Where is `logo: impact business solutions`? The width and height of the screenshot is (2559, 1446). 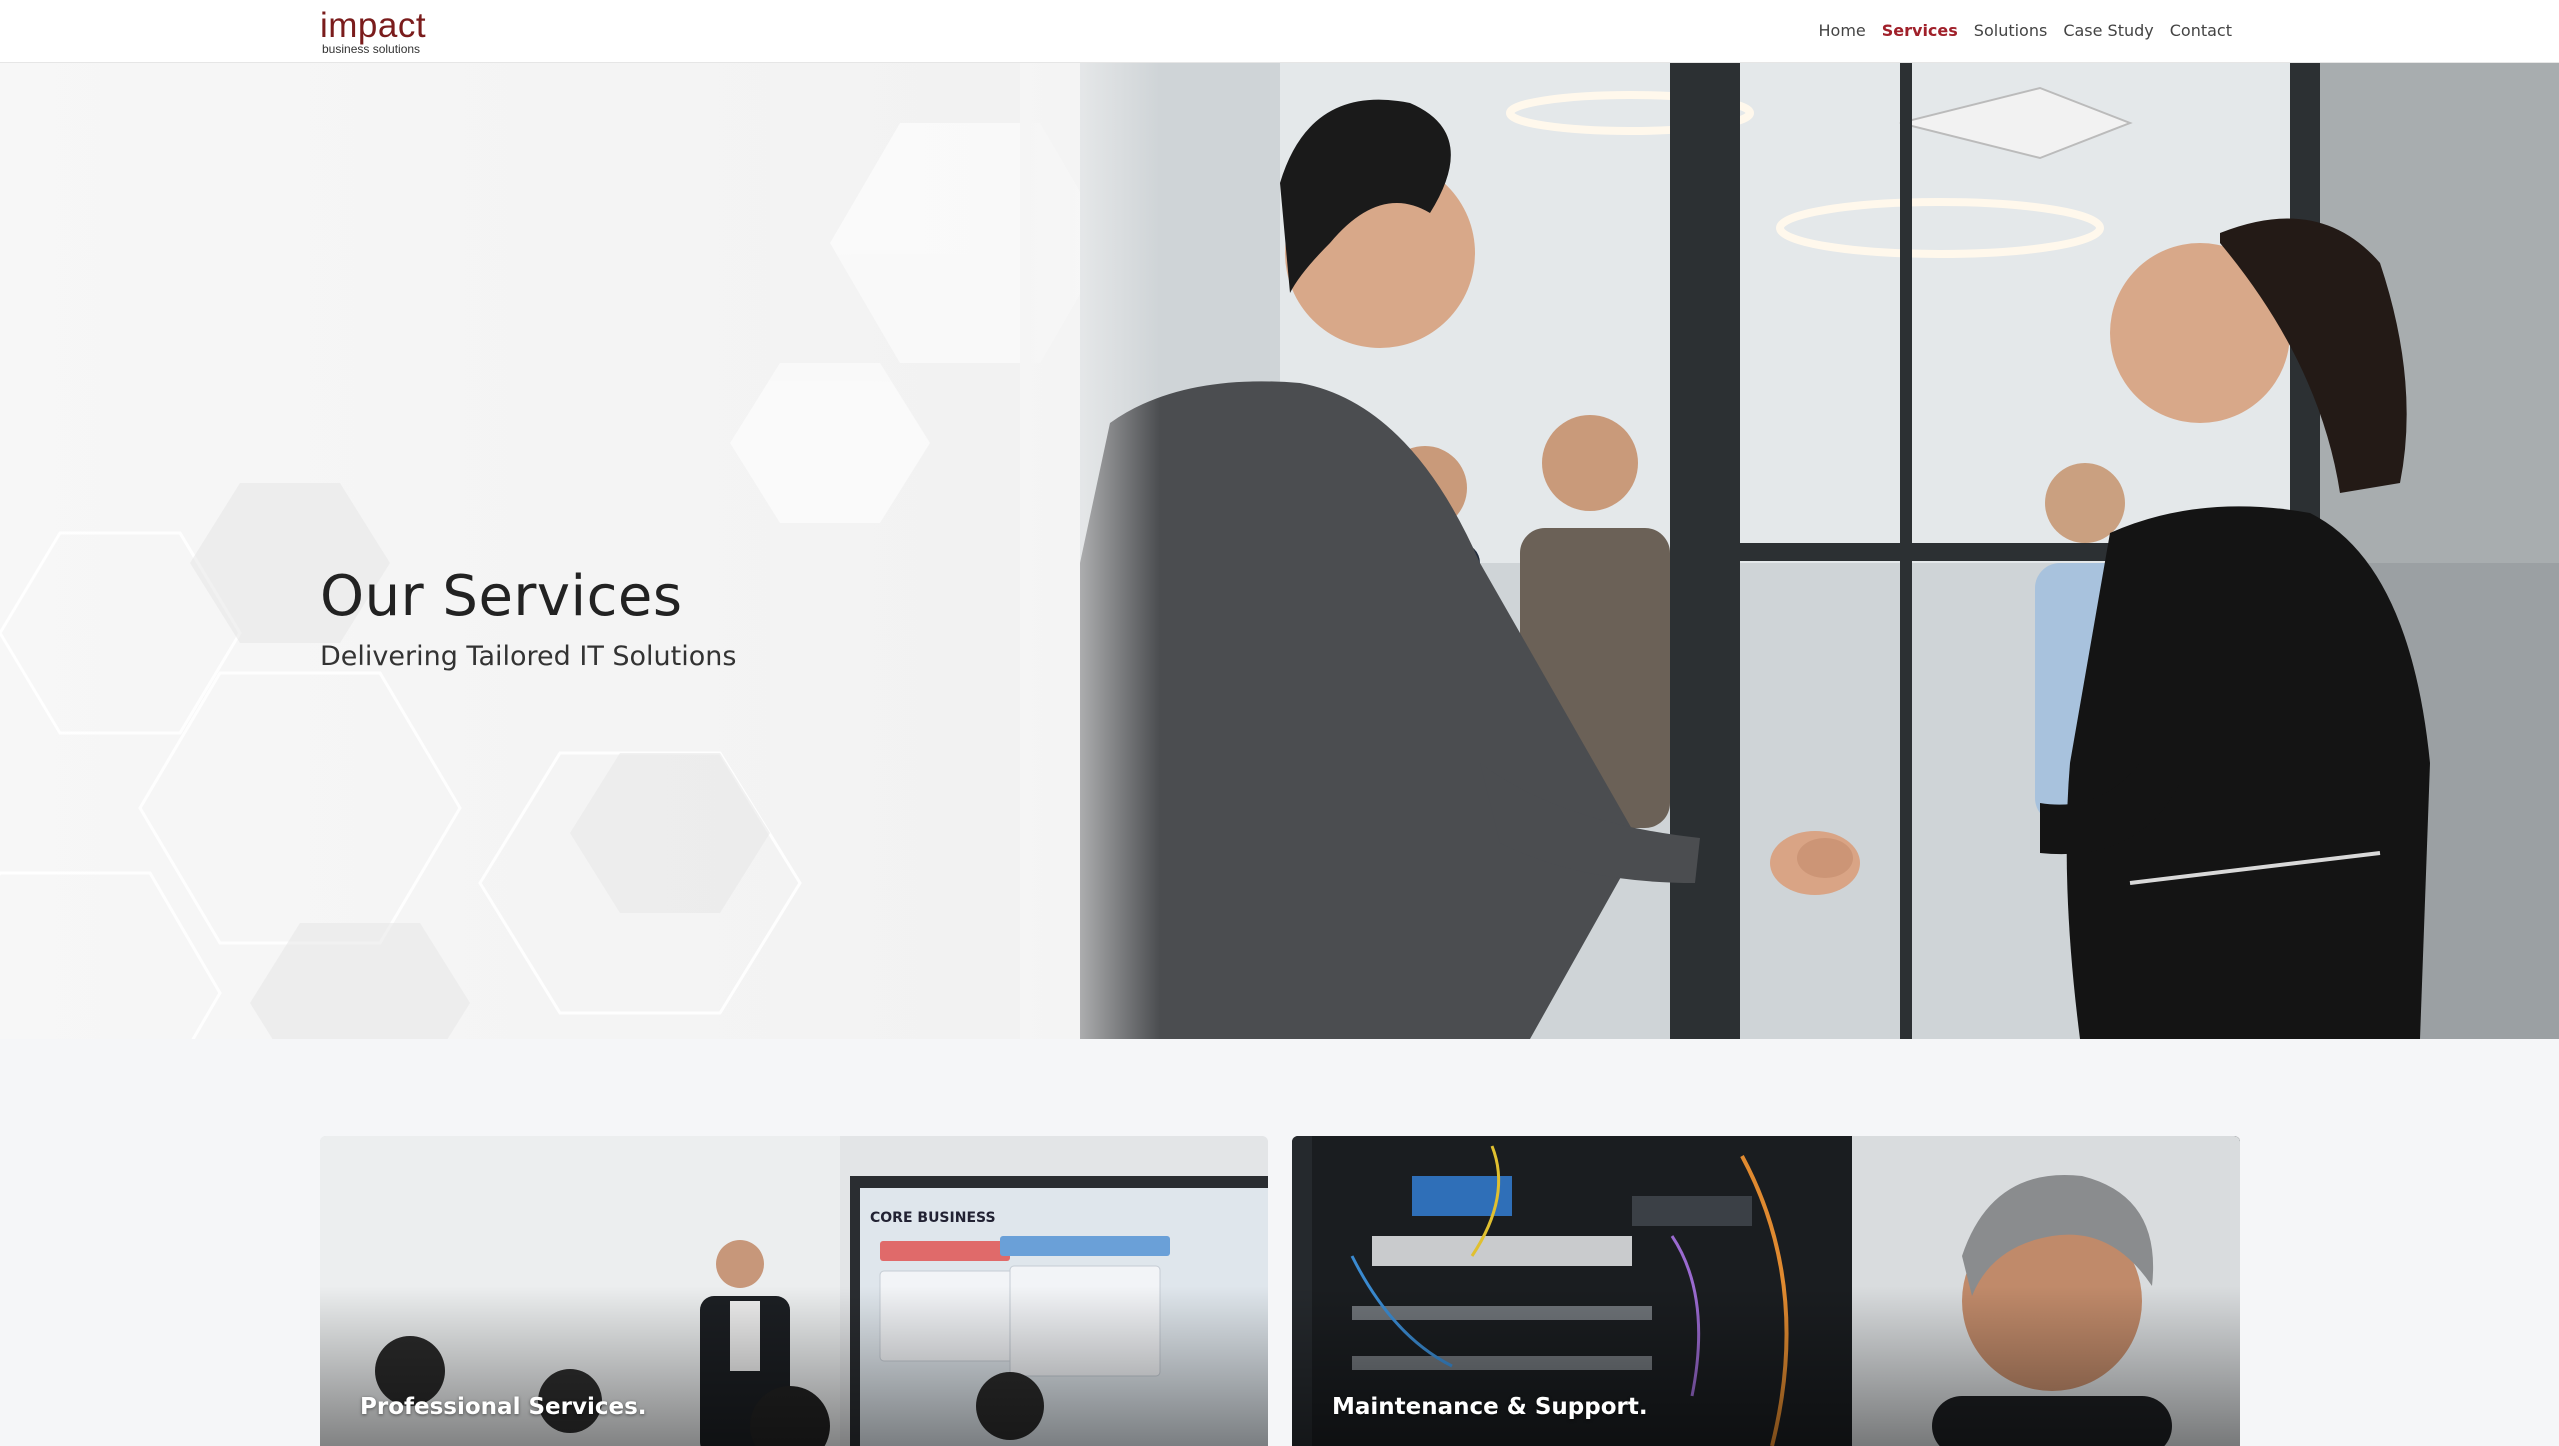
logo: impact business solutions is located at coordinates (373, 31).